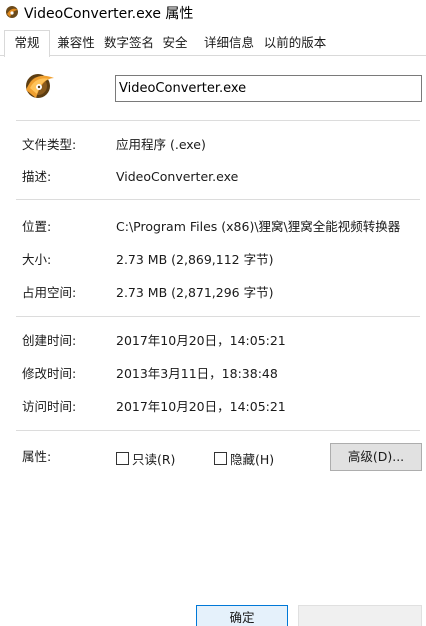 The width and height of the screenshot is (426, 626). What do you see at coordinates (129, 44) in the screenshot?
I see `tab-digital-signatures: 数字签名` at bounding box center [129, 44].